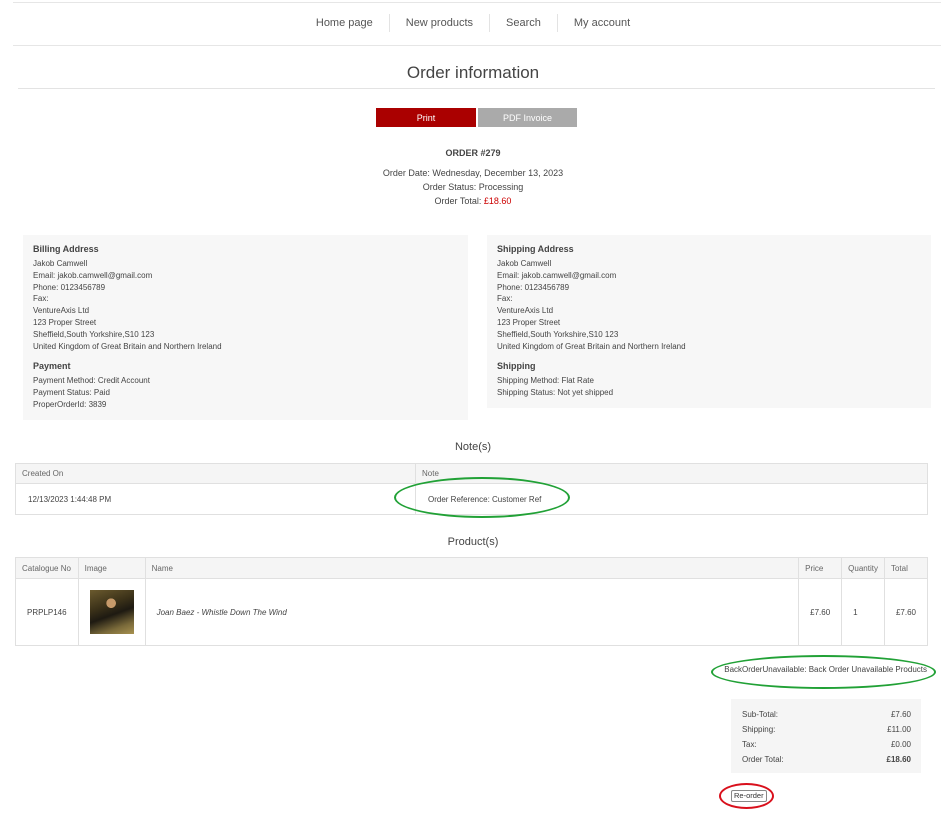 The height and width of the screenshot is (815, 946). What do you see at coordinates (69, 287) in the screenshot?
I see `billing-phone: Phone: 0123456789` at bounding box center [69, 287].